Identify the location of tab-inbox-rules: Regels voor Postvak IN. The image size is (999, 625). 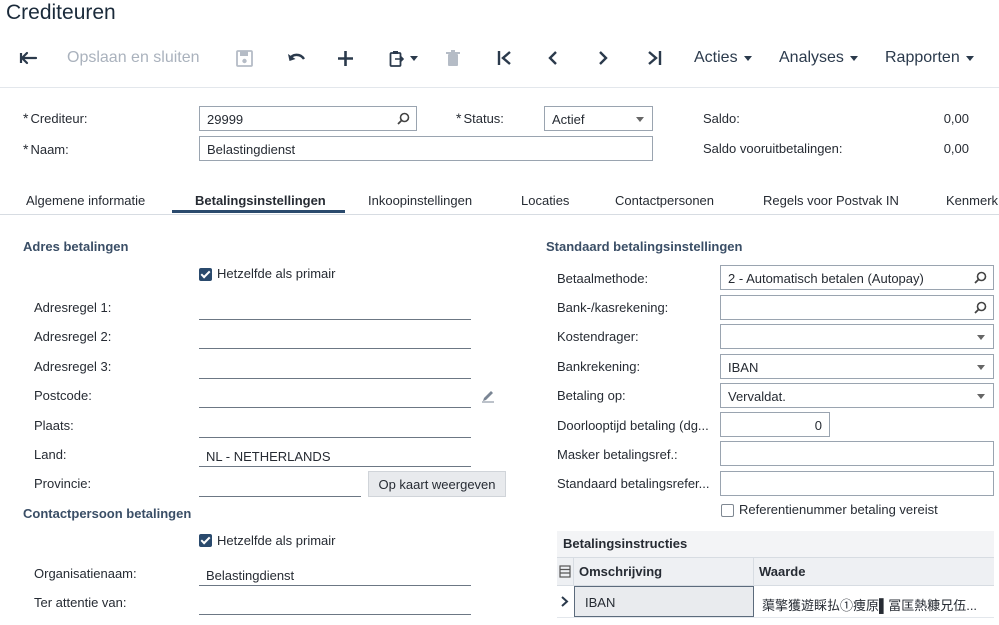
(831, 200).